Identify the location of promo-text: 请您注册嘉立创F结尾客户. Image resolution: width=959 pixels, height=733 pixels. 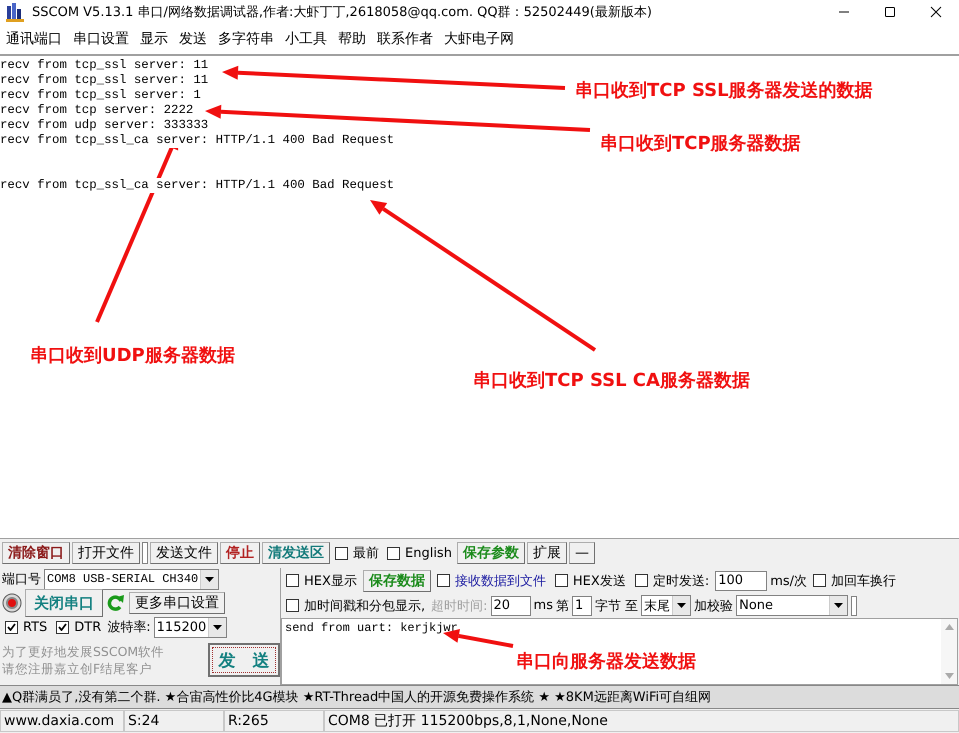
(77, 668).